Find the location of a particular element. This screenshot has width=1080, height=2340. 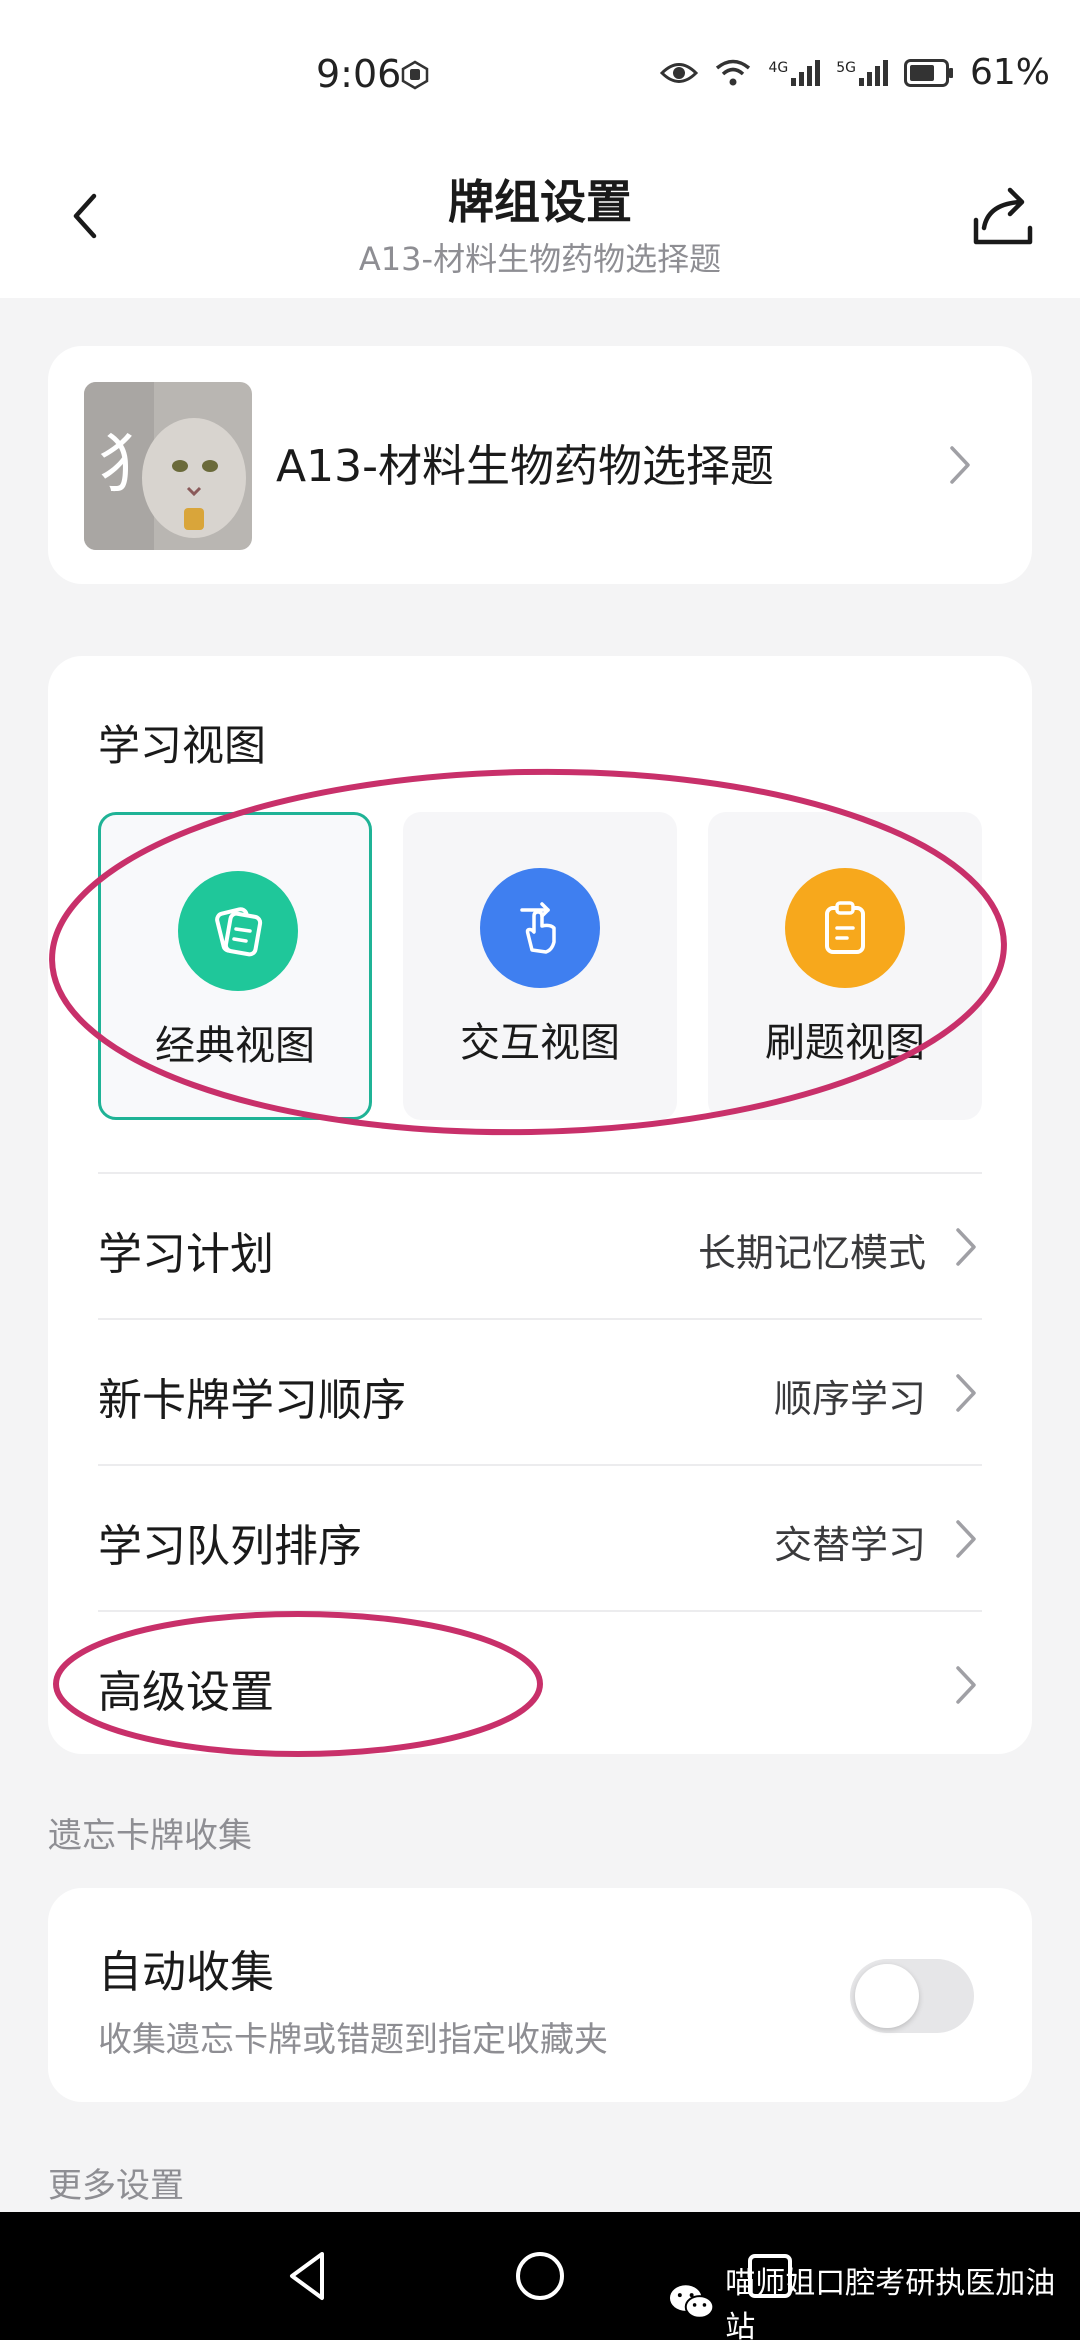

watermark: 喵师姐口腔考研执医加油站 is located at coordinates (874, 2299).